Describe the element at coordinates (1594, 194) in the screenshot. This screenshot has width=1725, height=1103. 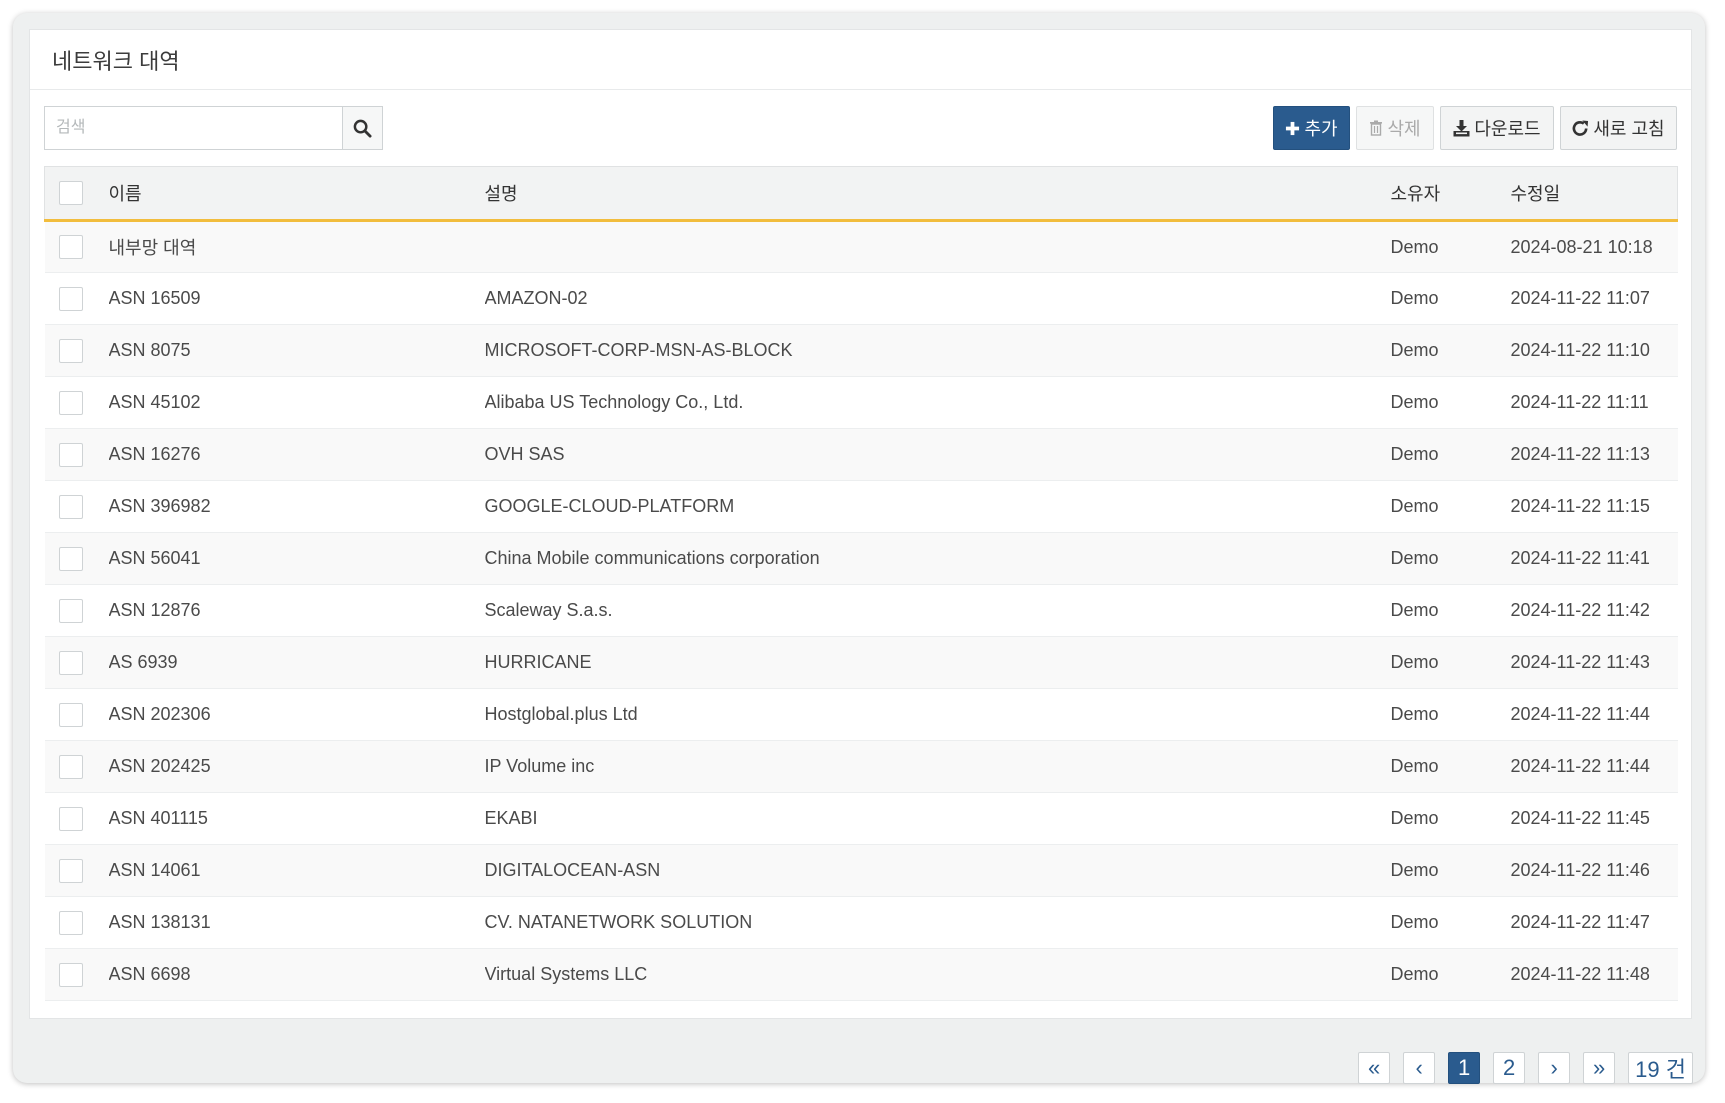
I see `column-header-modified: 수정일` at that location.